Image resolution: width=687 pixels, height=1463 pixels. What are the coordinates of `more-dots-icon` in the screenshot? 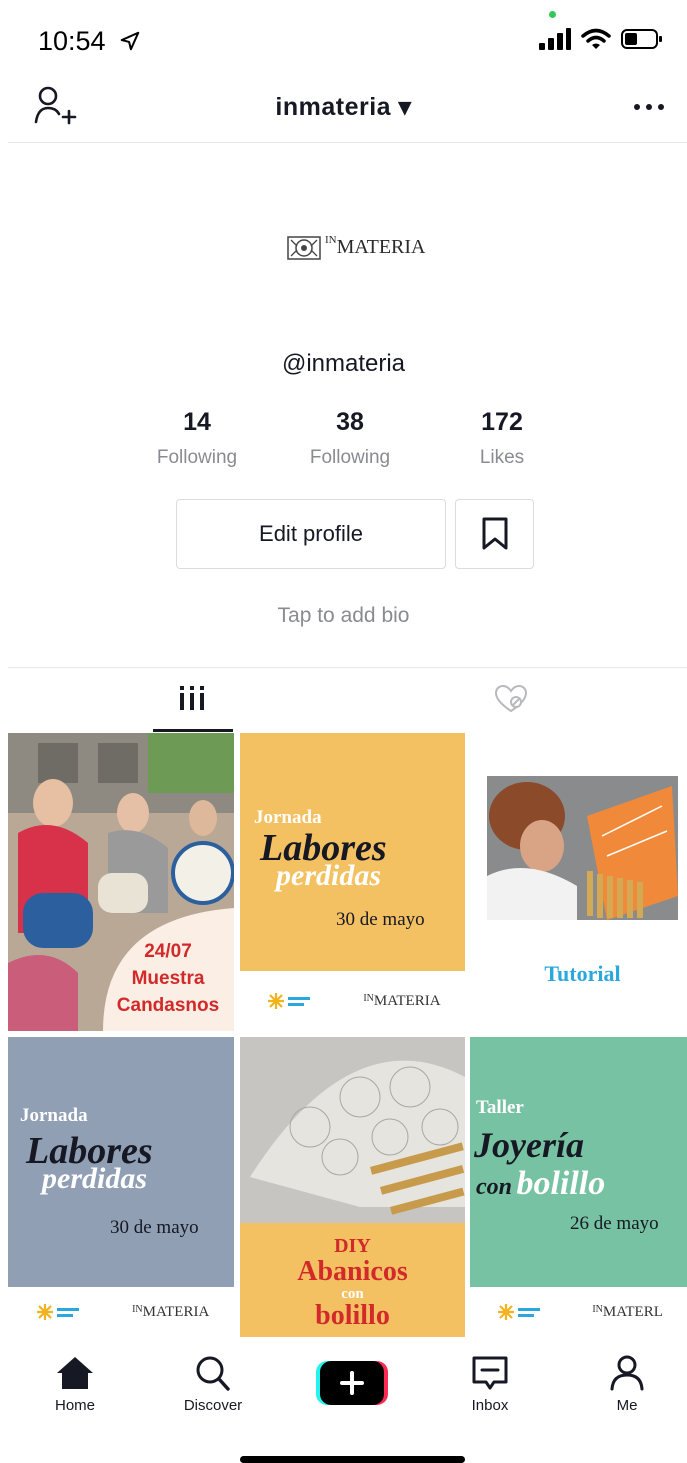 It's located at (649, 107).